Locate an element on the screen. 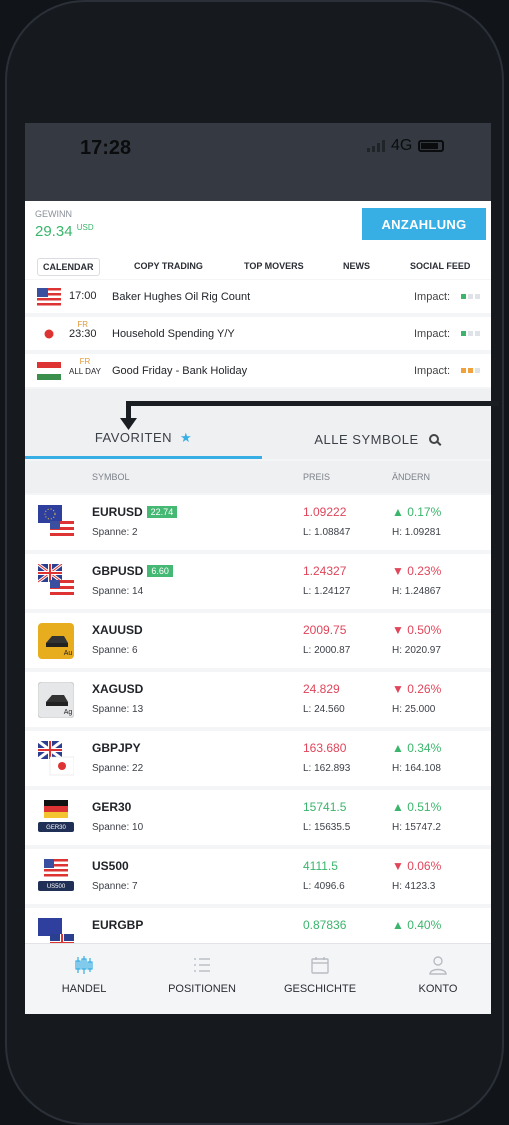  search-icon is located at coordinates (433, 439).